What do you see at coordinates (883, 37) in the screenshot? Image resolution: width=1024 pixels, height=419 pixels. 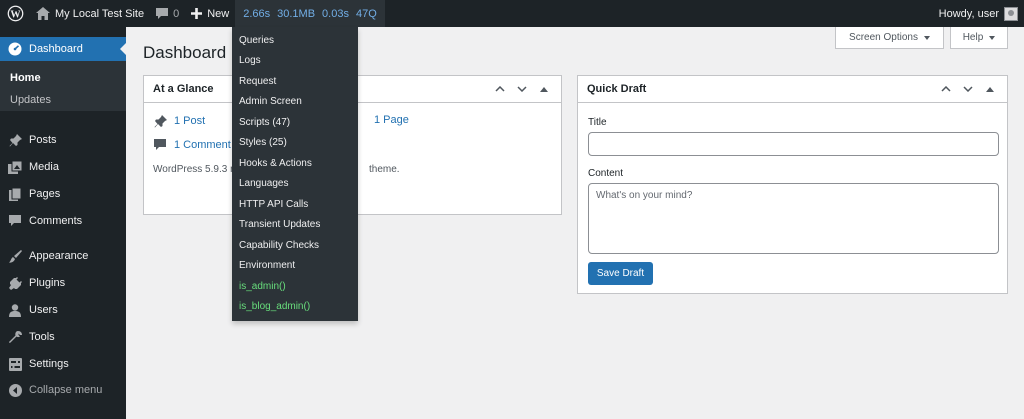 I see `screen-options-label: Screen Options` at bounding box center [883, 37].